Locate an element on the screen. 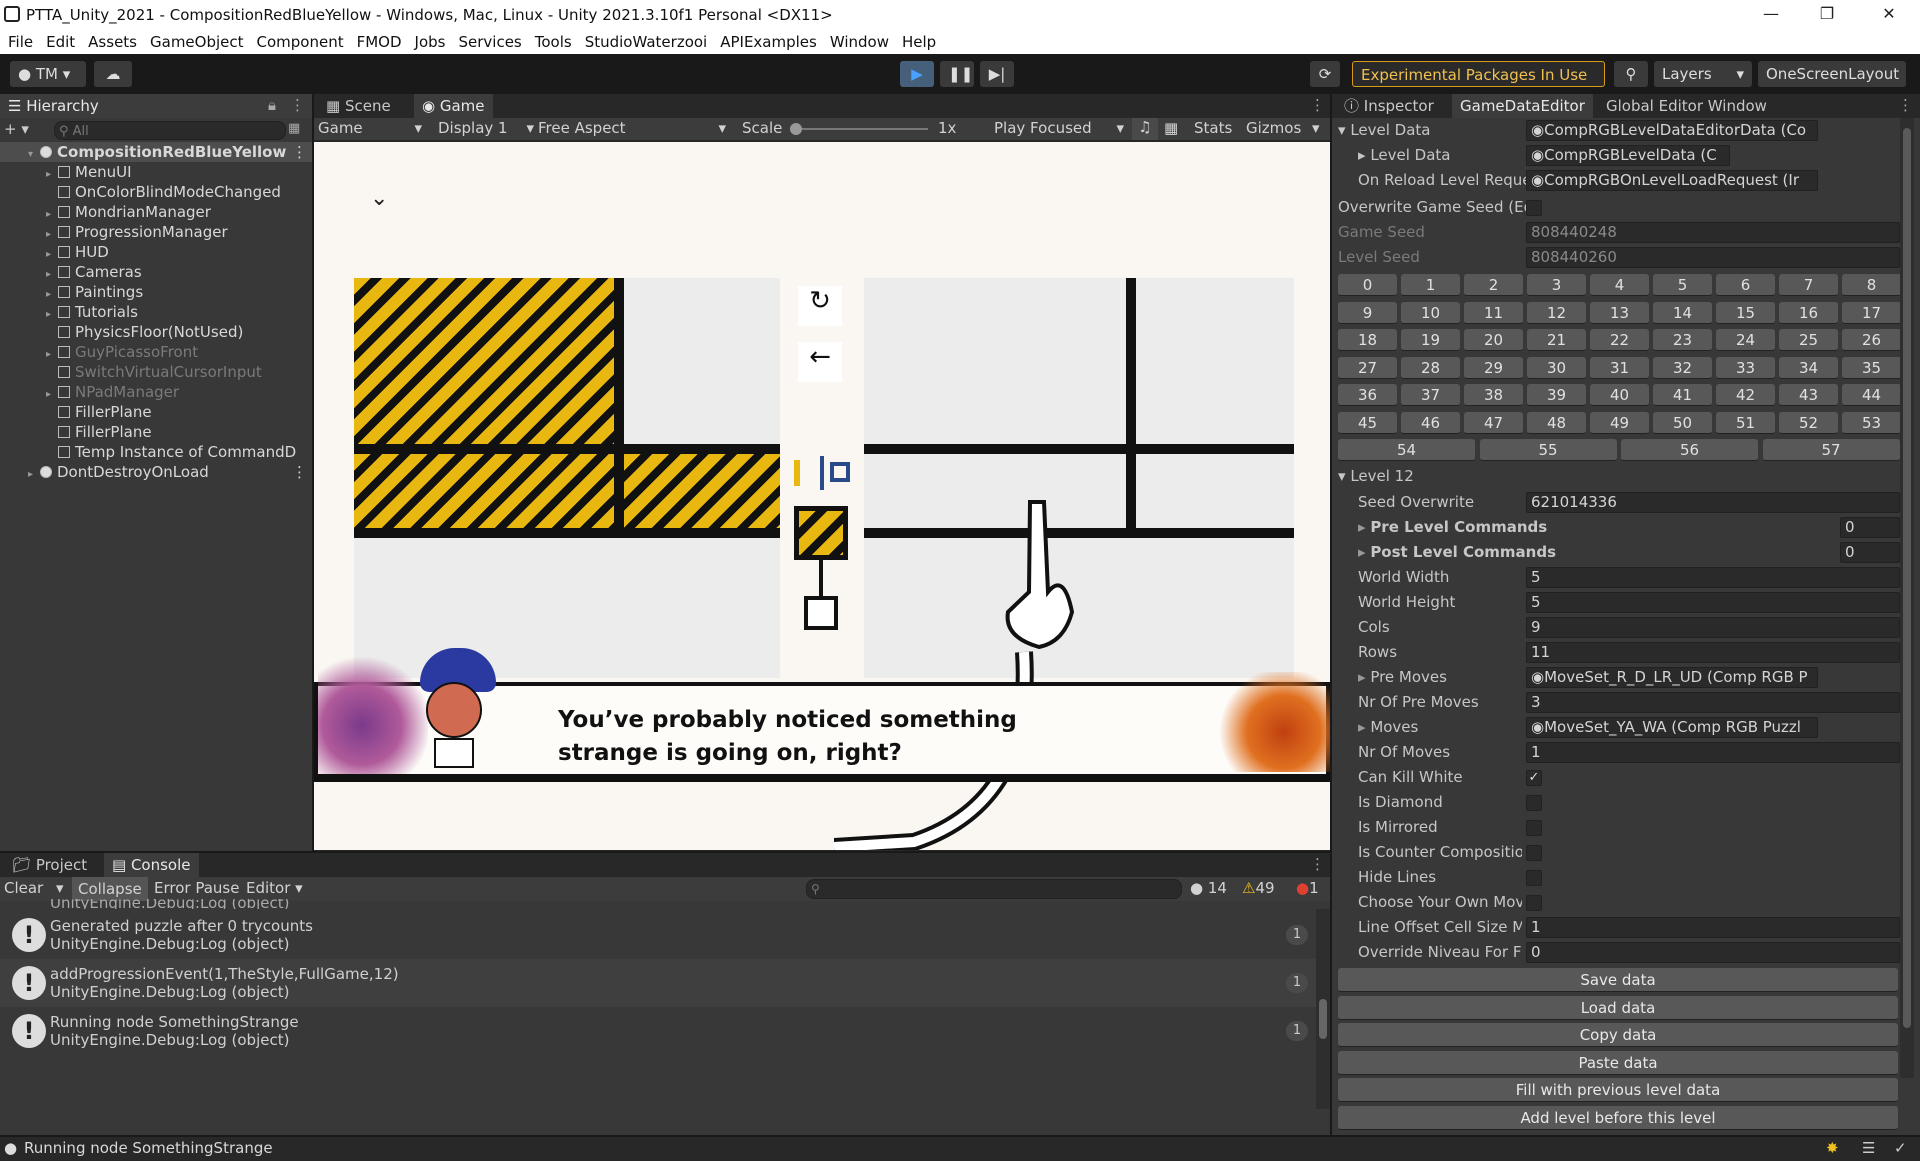  level-button: 4 is located at coordinates (1619, 285).